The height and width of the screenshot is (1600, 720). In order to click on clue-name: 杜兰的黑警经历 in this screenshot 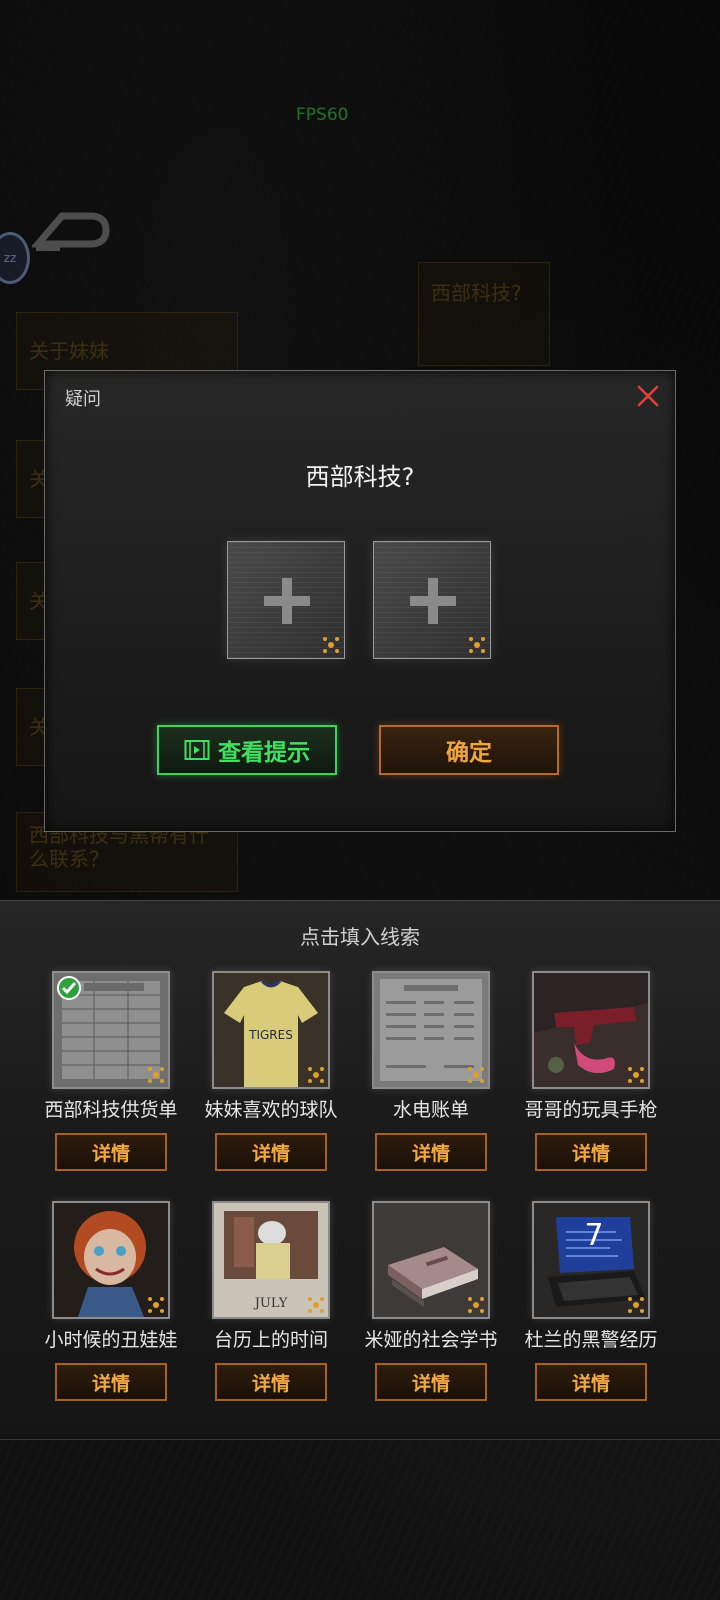, I will do `click(591, 1340)`.